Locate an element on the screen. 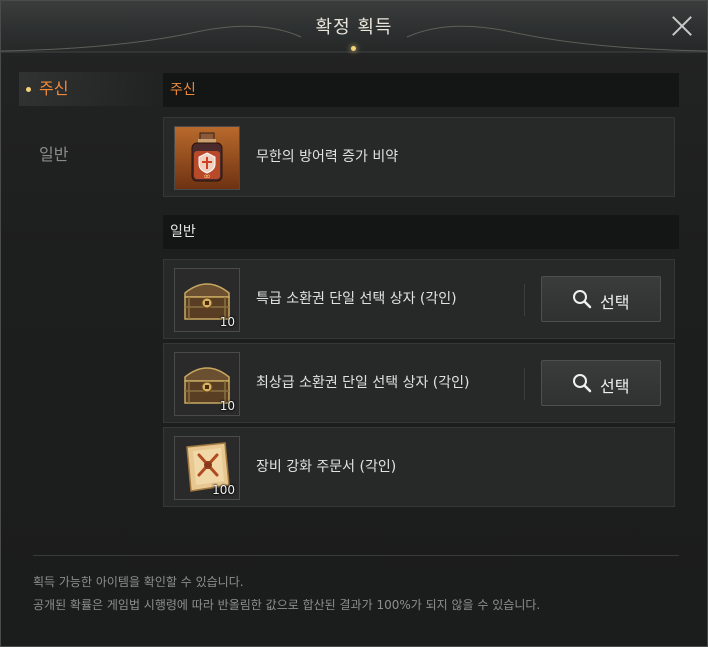  potion-icon: ∞ is located at coordinates (207, 158).